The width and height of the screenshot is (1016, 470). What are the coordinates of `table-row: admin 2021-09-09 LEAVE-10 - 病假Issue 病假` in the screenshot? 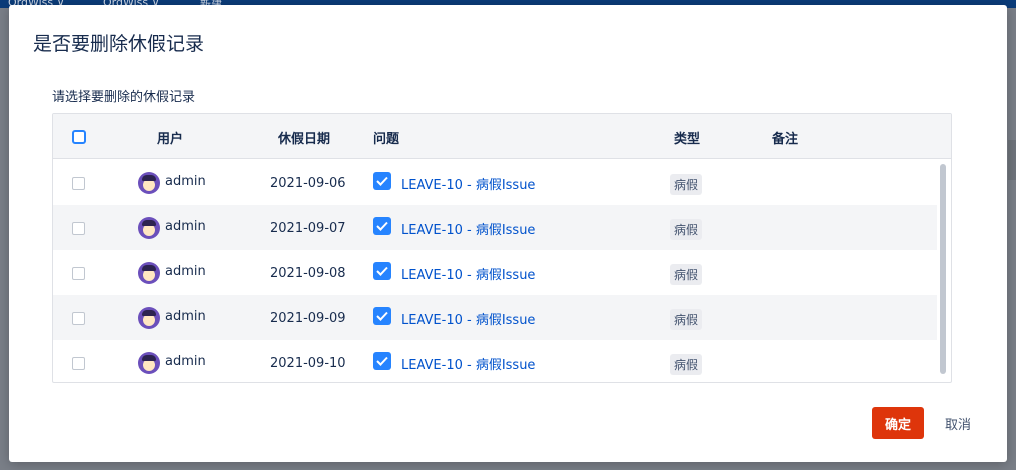 It's located at (495, 317).